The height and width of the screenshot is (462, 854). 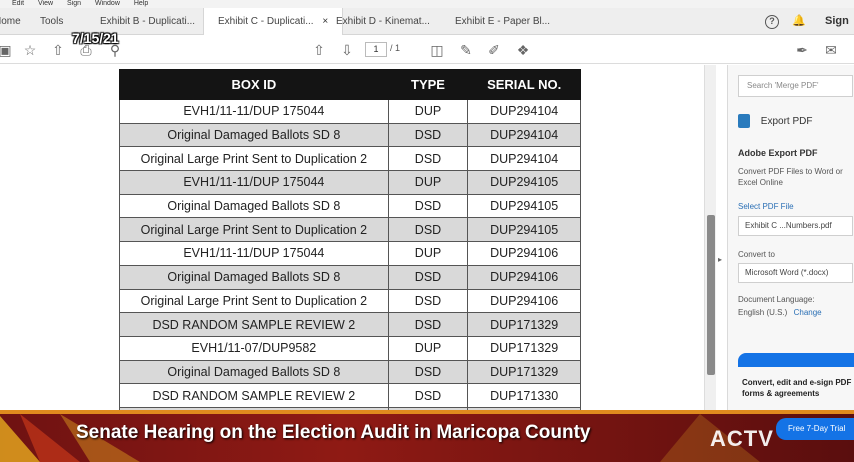 I want to click on toolbar: ▣ ☆ ⇧ ⎙ ⚲ ⇧ ⇩ 1 / 1 ◫ ✎ ✐ ❖ ✒ ✉, so click(x=427, y=50).